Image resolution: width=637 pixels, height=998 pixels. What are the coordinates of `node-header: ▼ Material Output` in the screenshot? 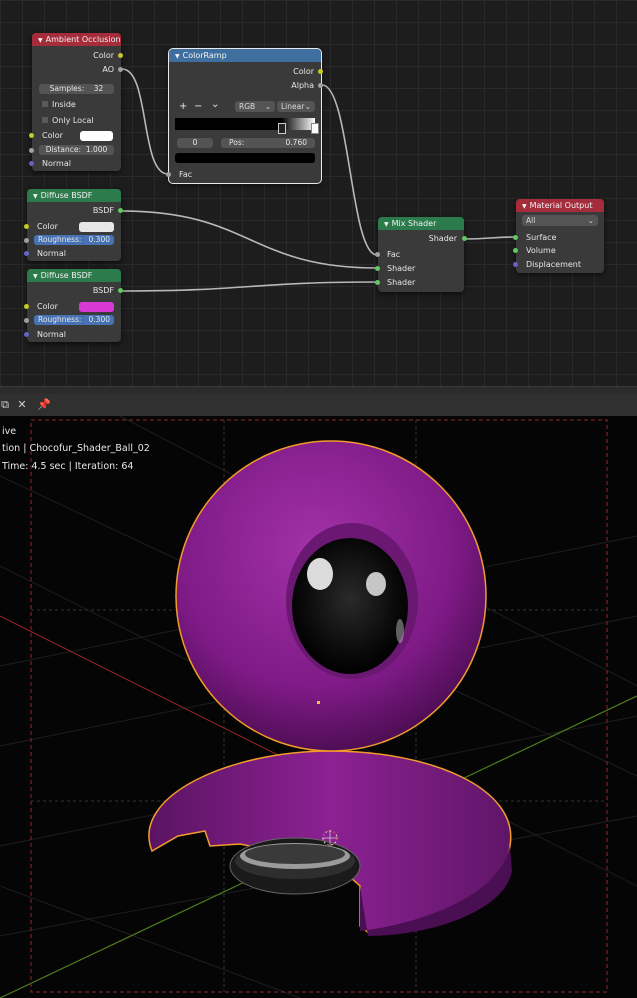 It's located at (560, 205).